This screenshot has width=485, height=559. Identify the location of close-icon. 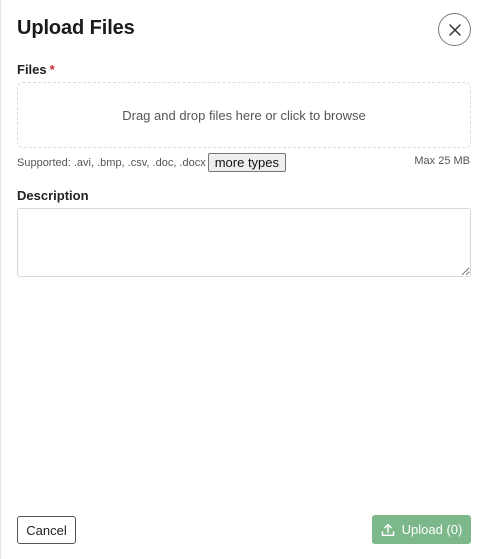
(454, 29).